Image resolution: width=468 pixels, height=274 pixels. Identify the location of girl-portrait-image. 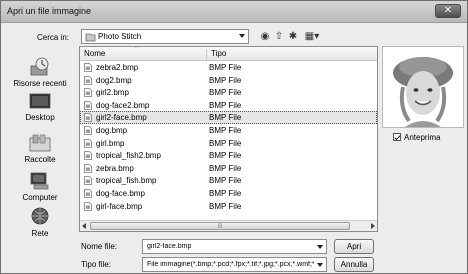
(423, 87).